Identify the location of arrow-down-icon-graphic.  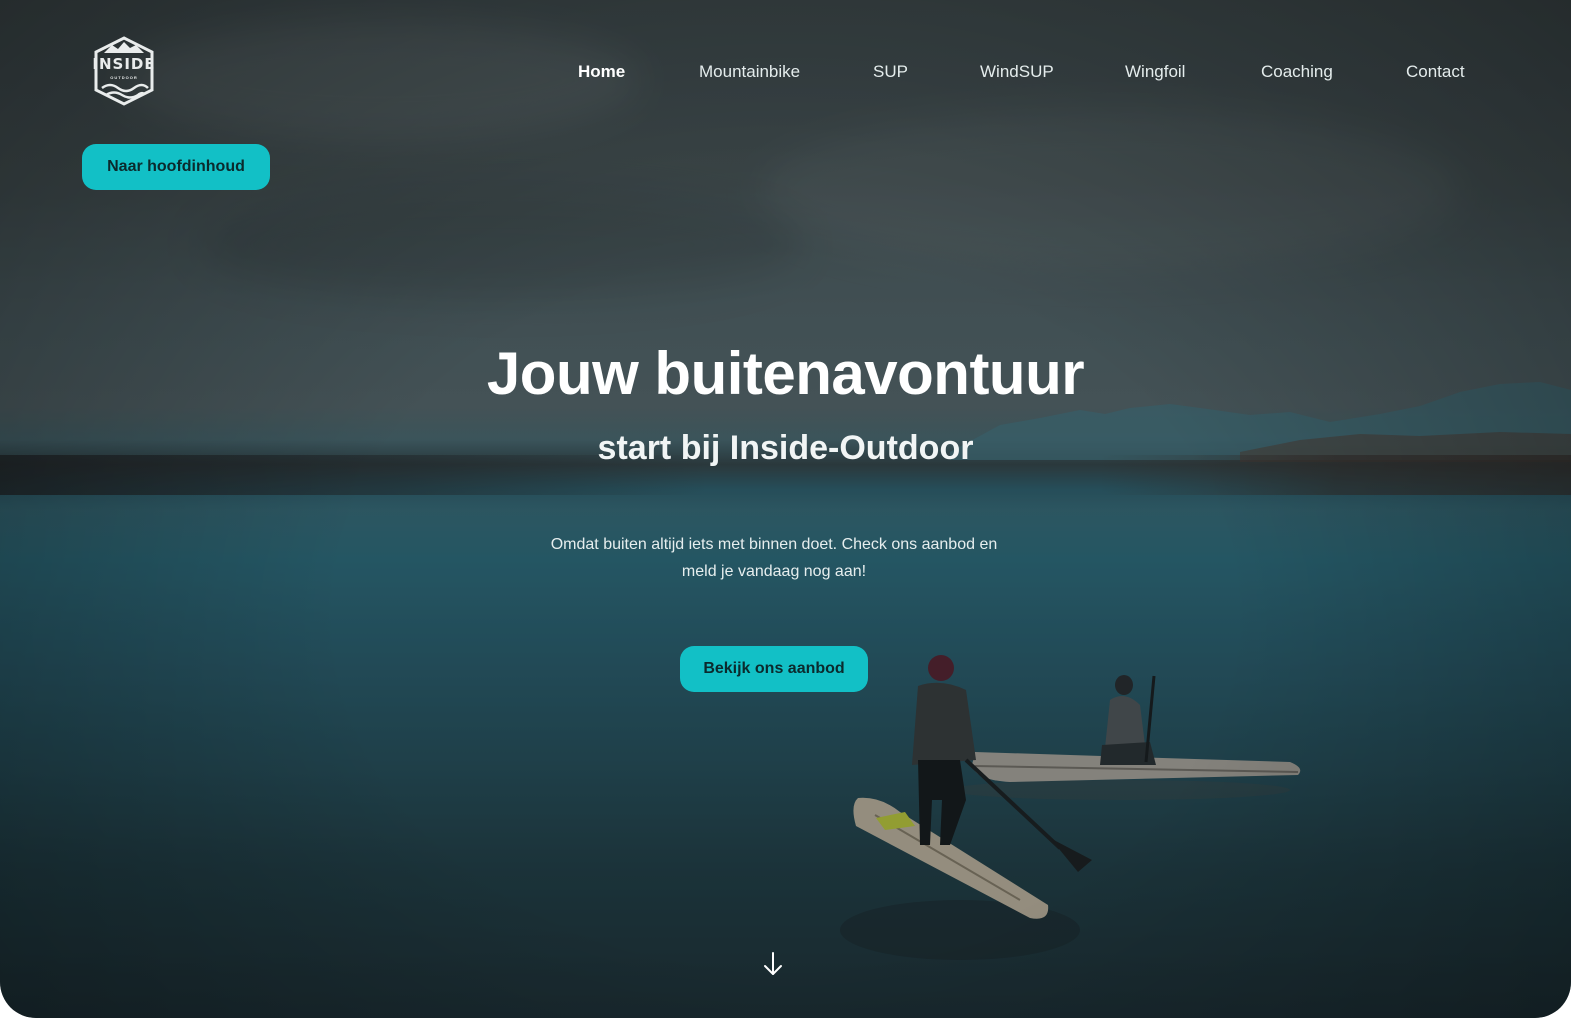
(773, 963).